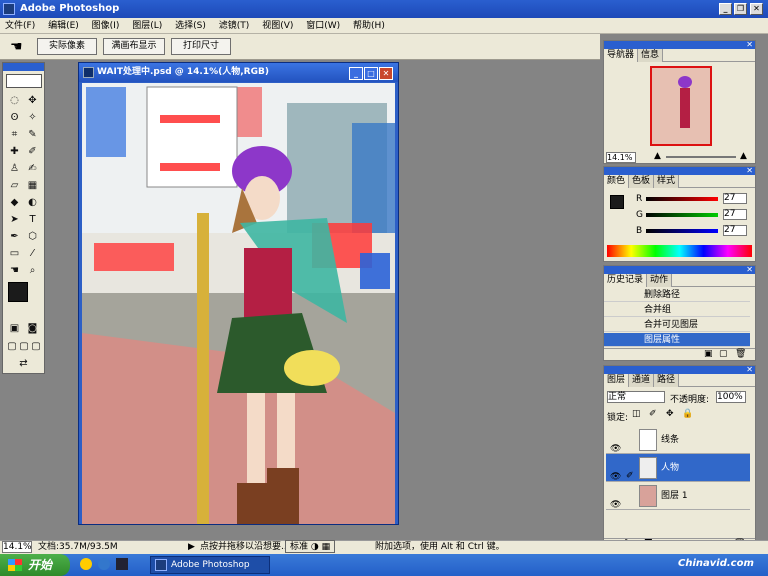  Describe the element at coordinates (63, 26) in the screenshot. I see `menu-edit: 编辑(E)` at that location.